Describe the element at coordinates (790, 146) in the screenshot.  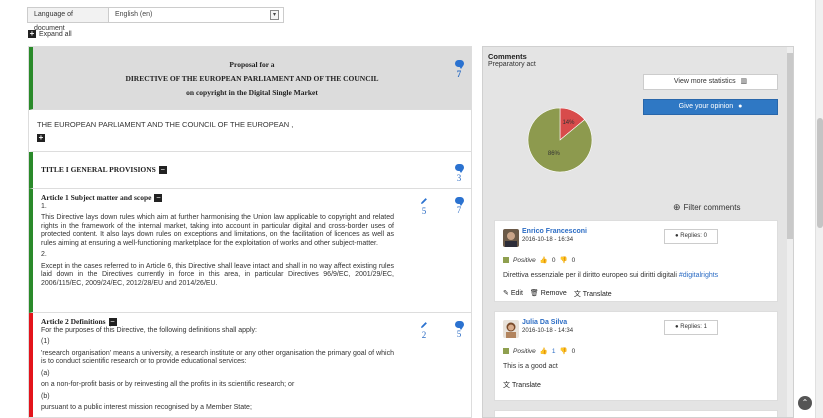
I see `comments-scrollbar-thumb` at that location.